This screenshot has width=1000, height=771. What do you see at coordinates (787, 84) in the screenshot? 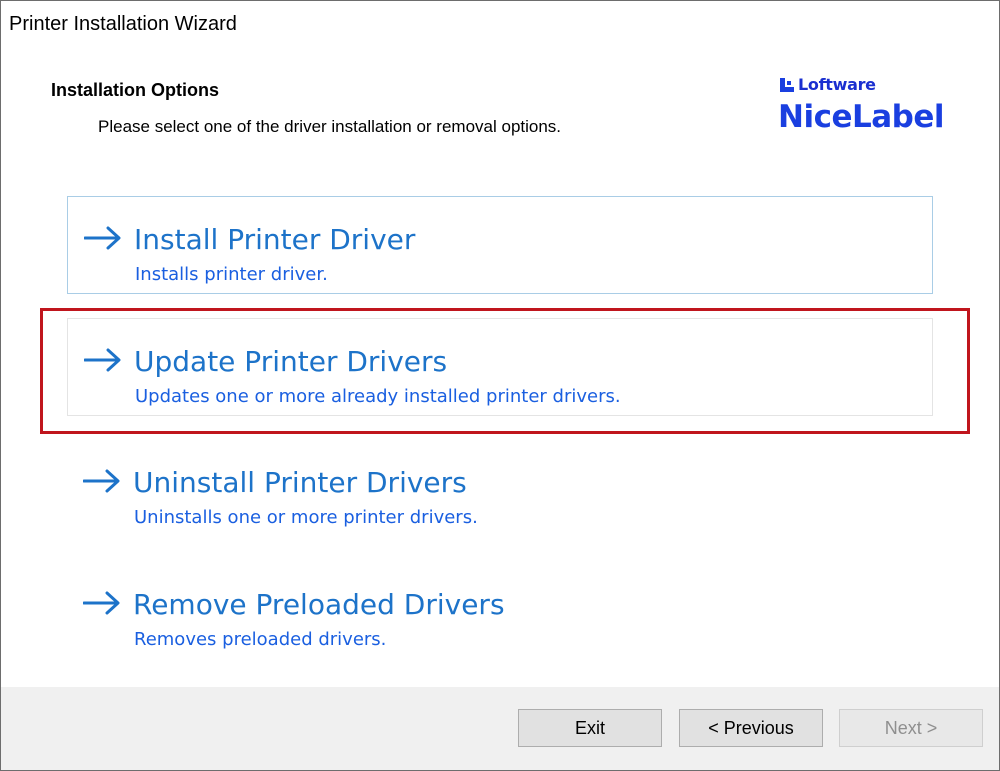
I see `loftware-logo-icon` at bounding box center [787, 84].